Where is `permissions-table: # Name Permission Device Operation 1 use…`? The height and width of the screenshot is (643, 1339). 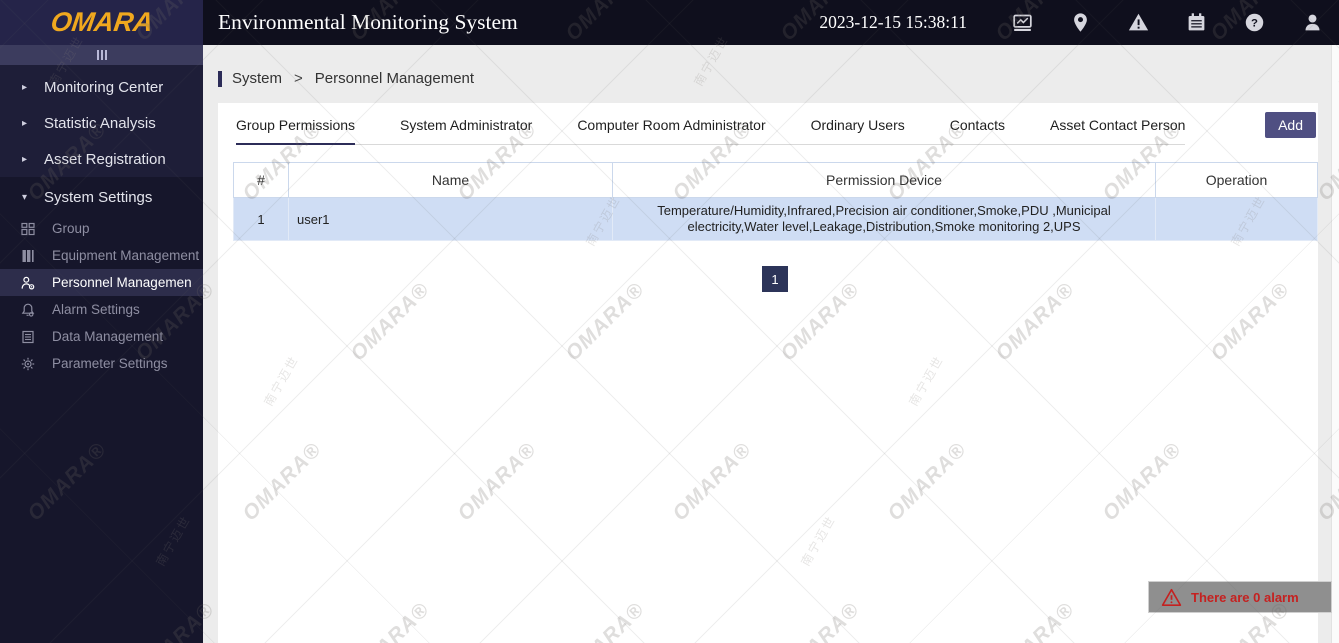 permissions-table: # Name Permission Device Operation 1 use… is located at coordinates (775, 201).